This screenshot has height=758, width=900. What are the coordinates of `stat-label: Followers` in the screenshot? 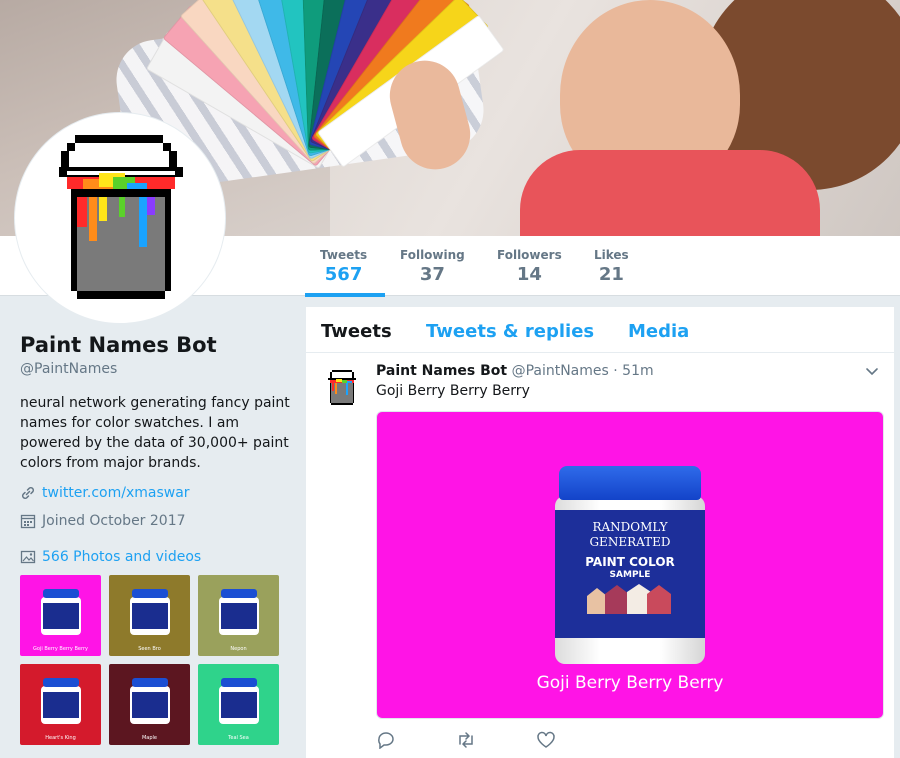 It's located at (529, 255).